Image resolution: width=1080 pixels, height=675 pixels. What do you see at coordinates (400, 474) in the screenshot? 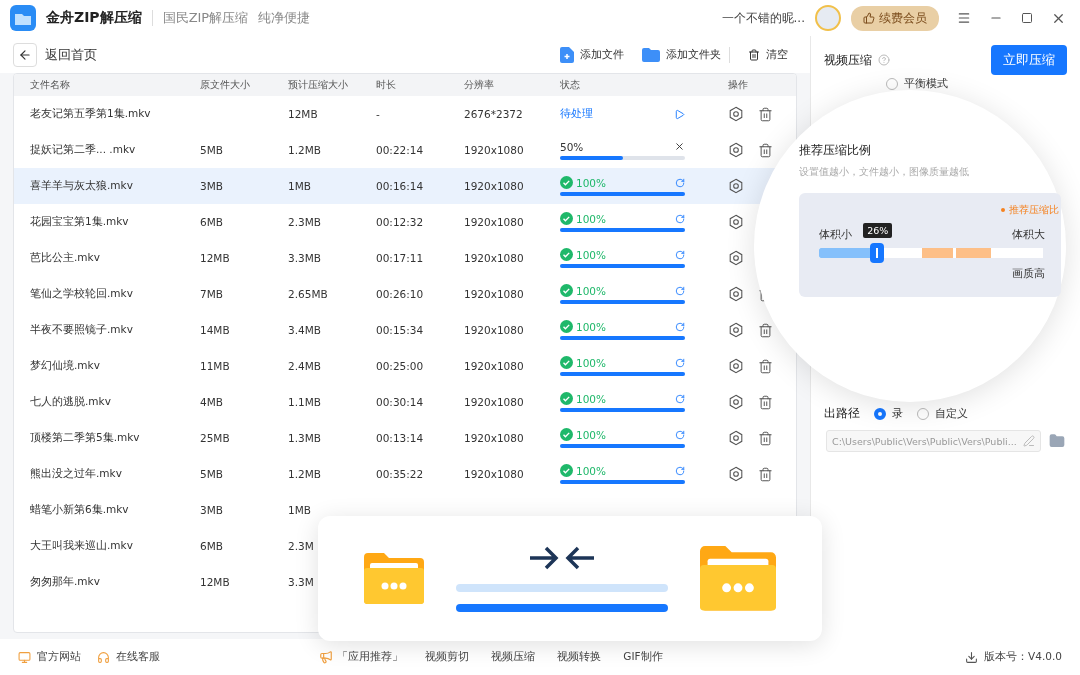
I see `table-cell-text: 00:35:22` at bounding box center [400, 474].